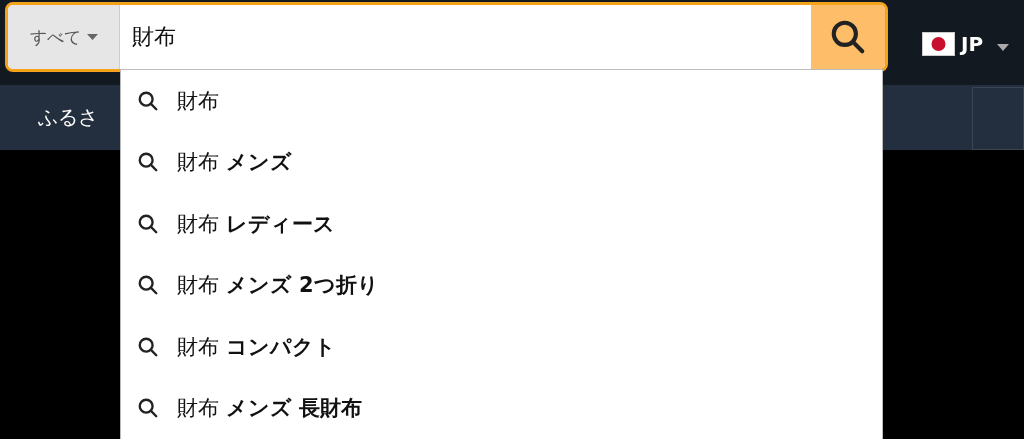 Image resolution: width=1024 pixels, height=439 pixels. I want to click on nav-link: ふるさ, so click(68, 117).